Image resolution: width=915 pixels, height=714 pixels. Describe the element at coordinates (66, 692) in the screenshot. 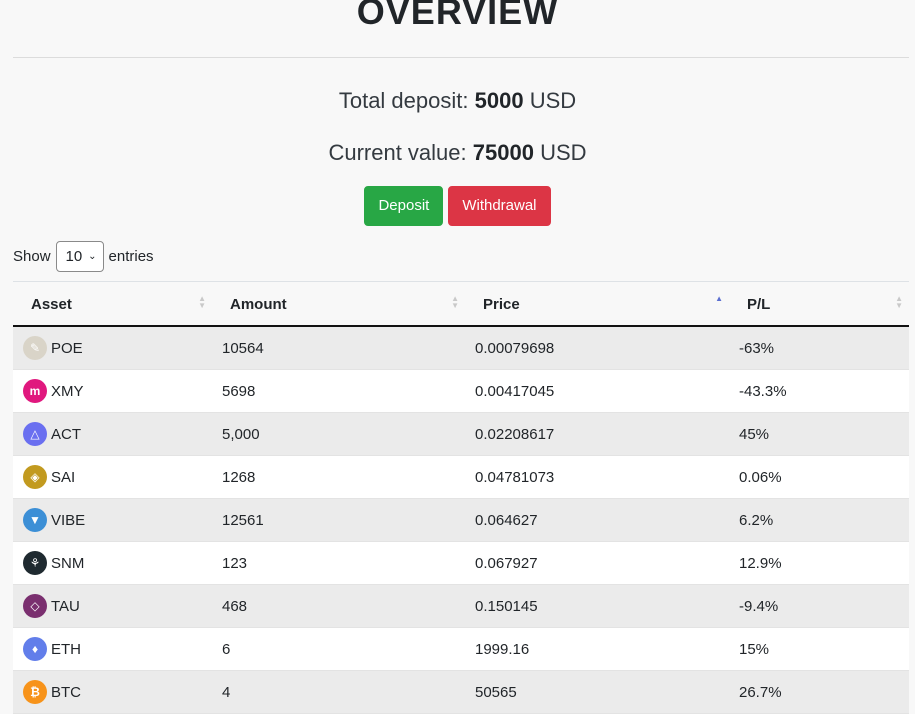

I see `asset-symbol: BTC` at that location.